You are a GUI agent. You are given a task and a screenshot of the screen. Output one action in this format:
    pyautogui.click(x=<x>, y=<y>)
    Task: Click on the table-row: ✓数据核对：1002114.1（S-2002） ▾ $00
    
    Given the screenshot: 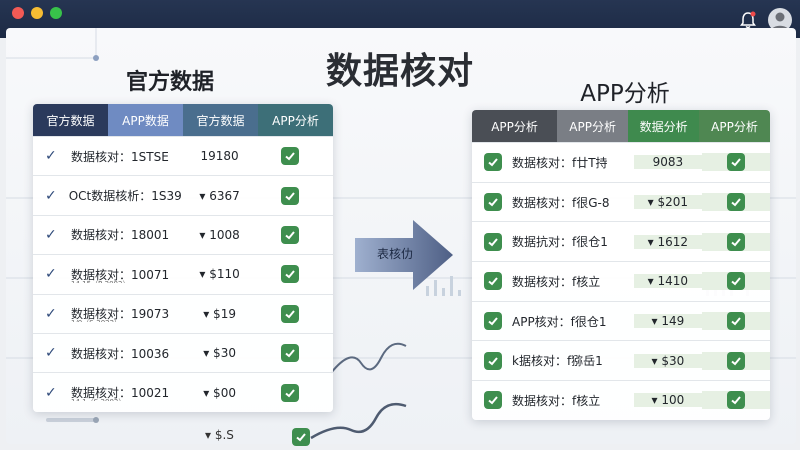 What is the action you would take?
    pyautogui.click(x=183, y=391)
    